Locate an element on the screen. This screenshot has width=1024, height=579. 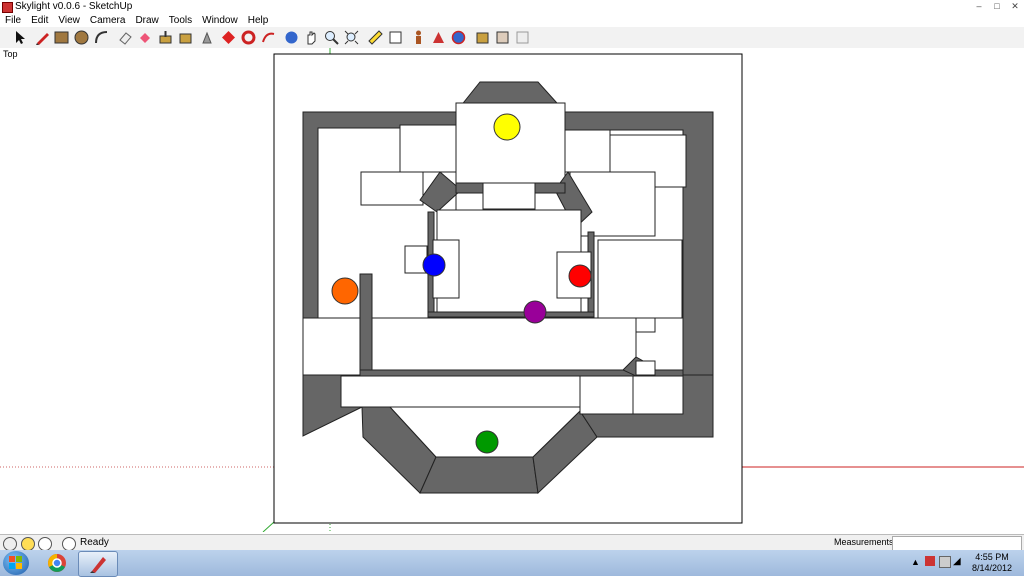
south-hall is located at coordinates (460, 391).